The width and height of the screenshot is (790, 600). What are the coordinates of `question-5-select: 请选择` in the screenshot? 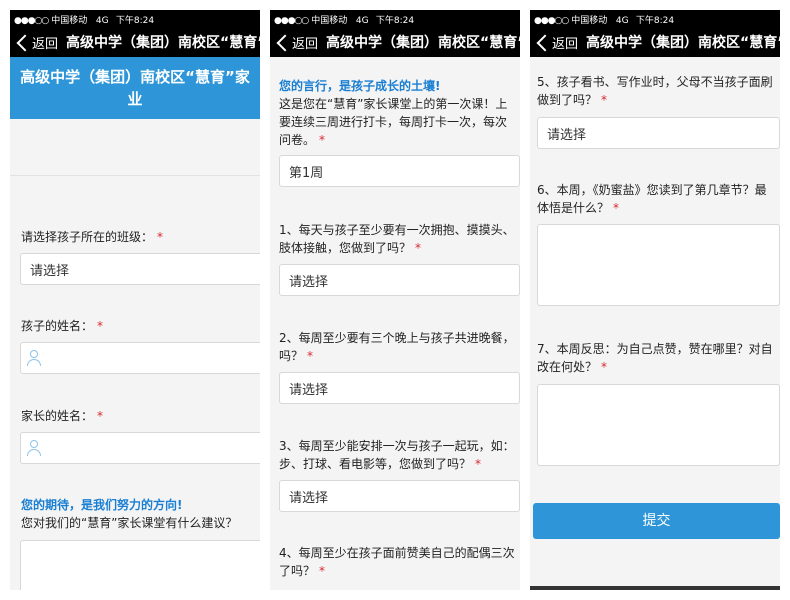 It's located at (658, 133).